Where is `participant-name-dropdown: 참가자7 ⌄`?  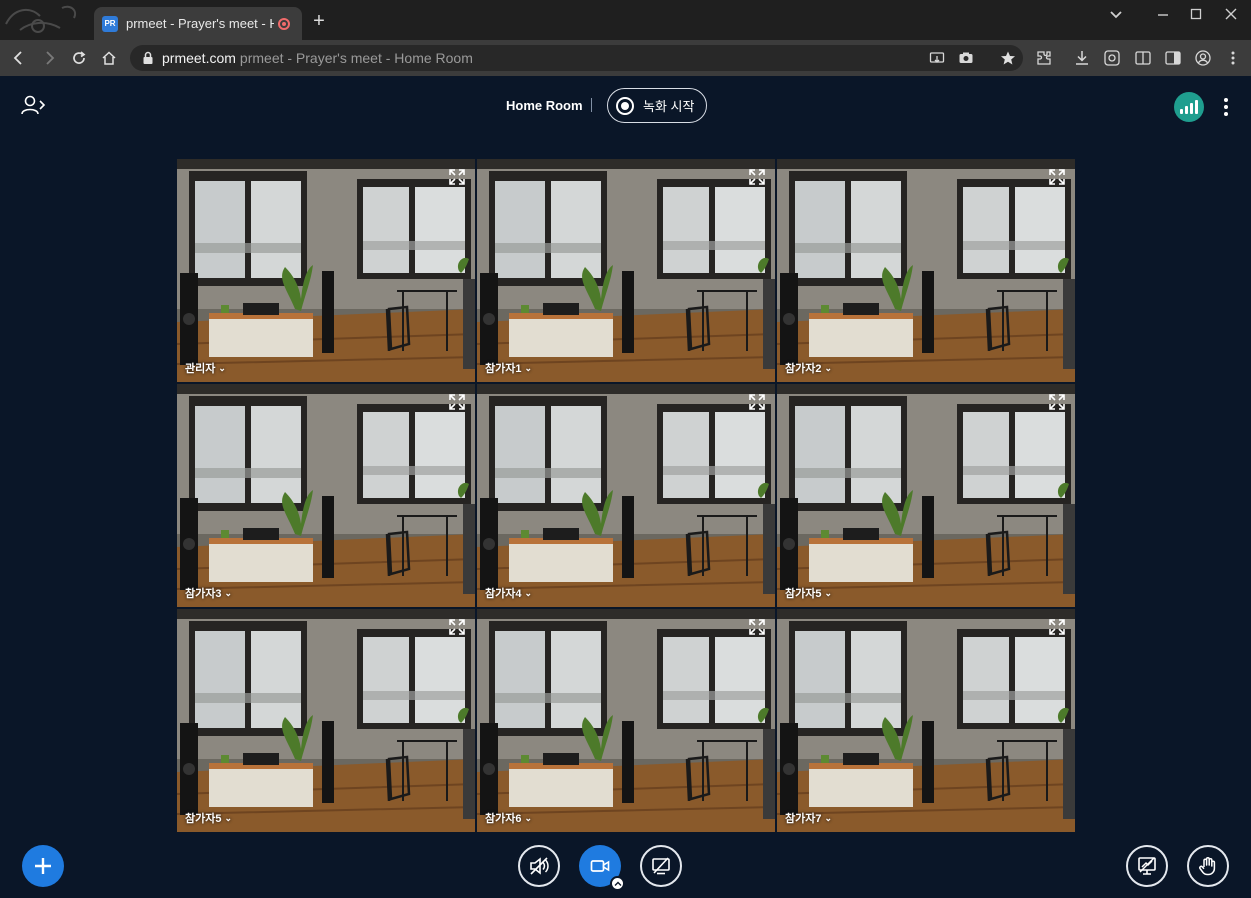 participant-name-dropdown: 참가자7 ⌄ is located at coordinates (808, 818).